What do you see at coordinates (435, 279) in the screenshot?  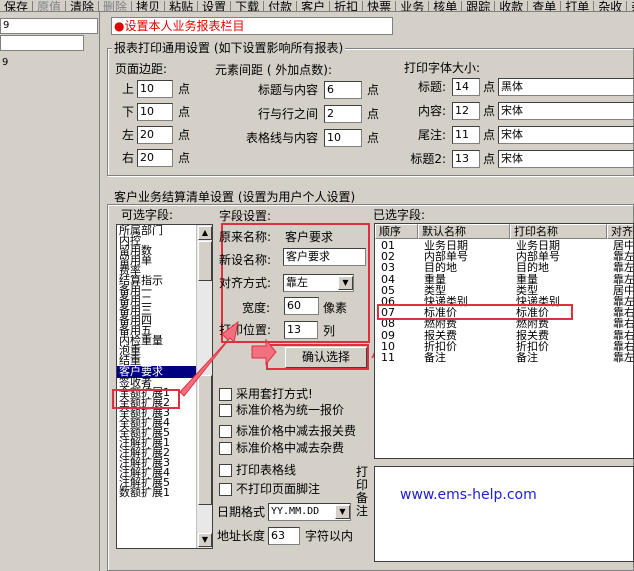 I see `table-cell: 重量` at bounding box center [435, 279].